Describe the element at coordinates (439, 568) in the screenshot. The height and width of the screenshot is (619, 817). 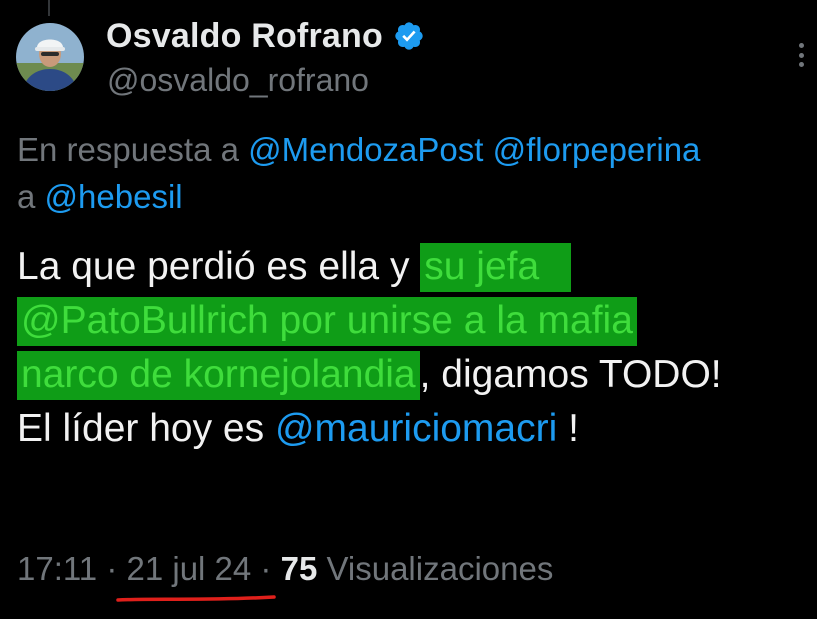
I see `views-label: Visualizaciones` at that location.